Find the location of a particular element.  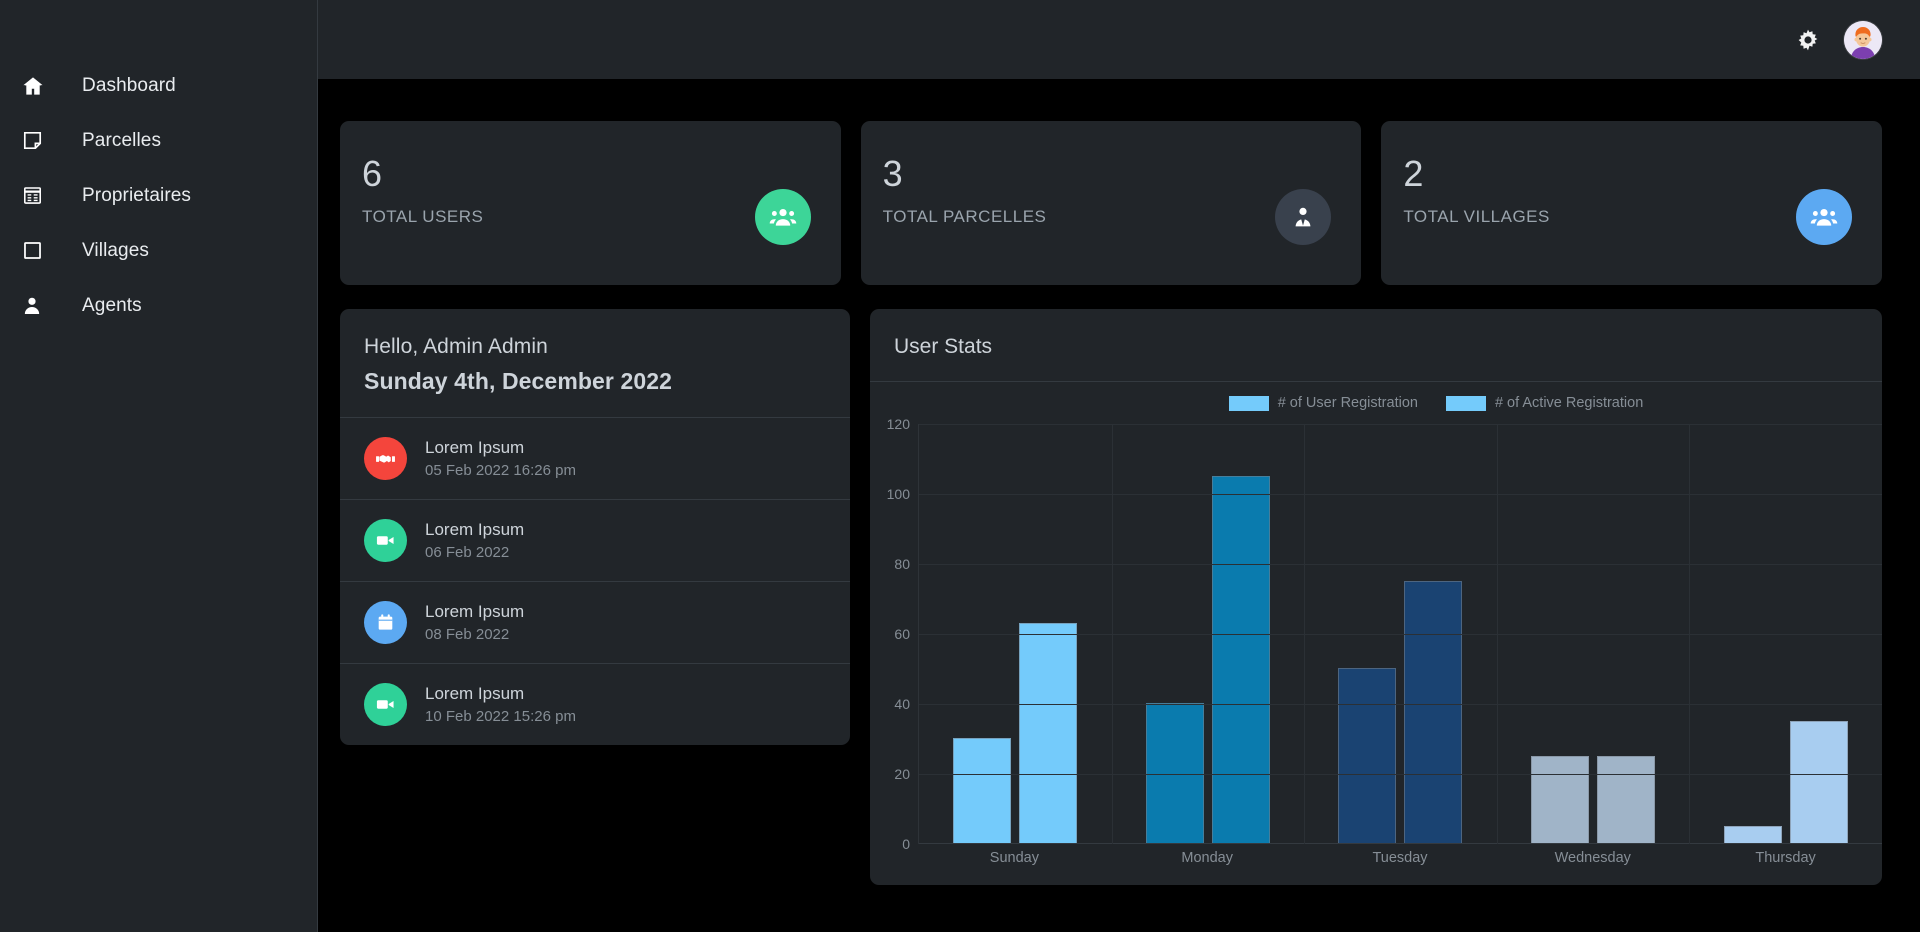

list-item-texts: Lorem Ipsum 06 Feb 2022 is located at coordinates (474, 540).